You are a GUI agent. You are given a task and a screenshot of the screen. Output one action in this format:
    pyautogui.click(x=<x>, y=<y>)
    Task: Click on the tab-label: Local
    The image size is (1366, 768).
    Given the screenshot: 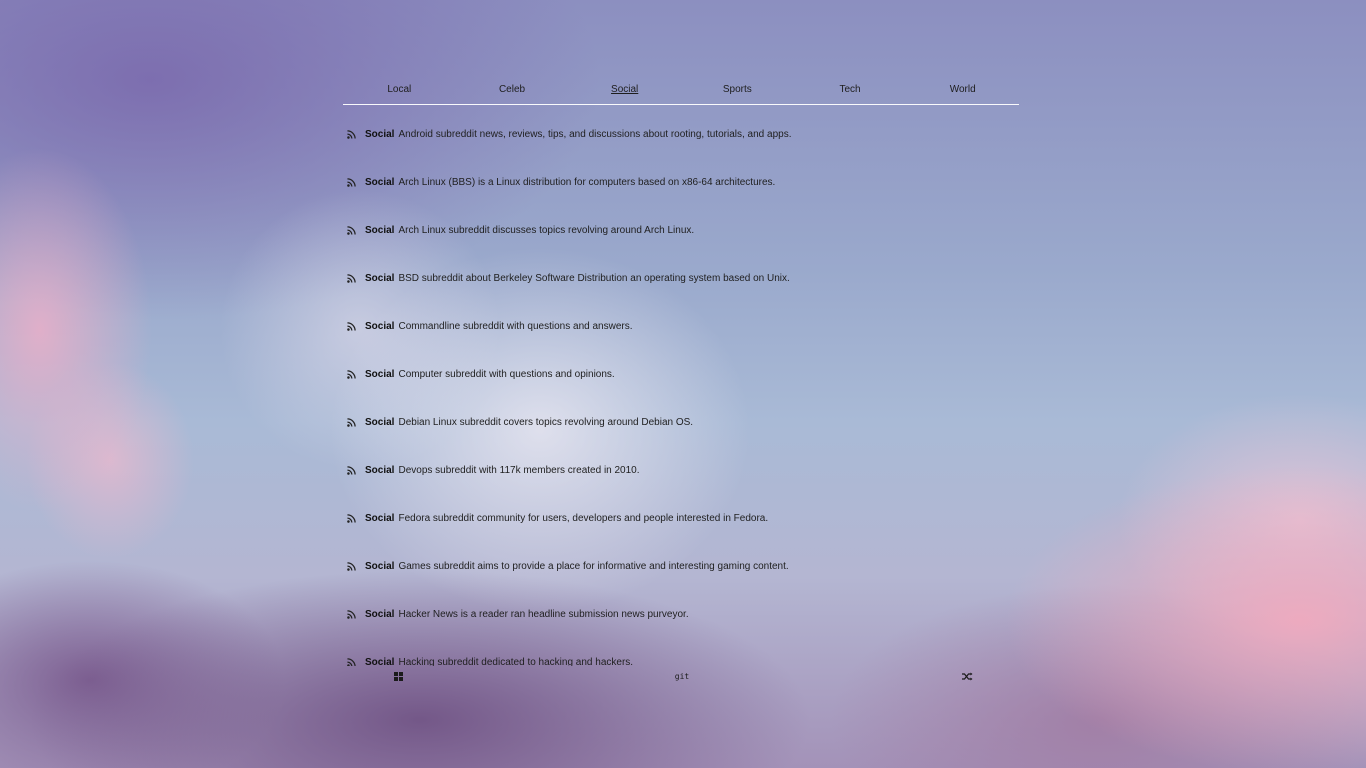 What is the action you would take?
    pyautogui.click(x=399, y=89)
    